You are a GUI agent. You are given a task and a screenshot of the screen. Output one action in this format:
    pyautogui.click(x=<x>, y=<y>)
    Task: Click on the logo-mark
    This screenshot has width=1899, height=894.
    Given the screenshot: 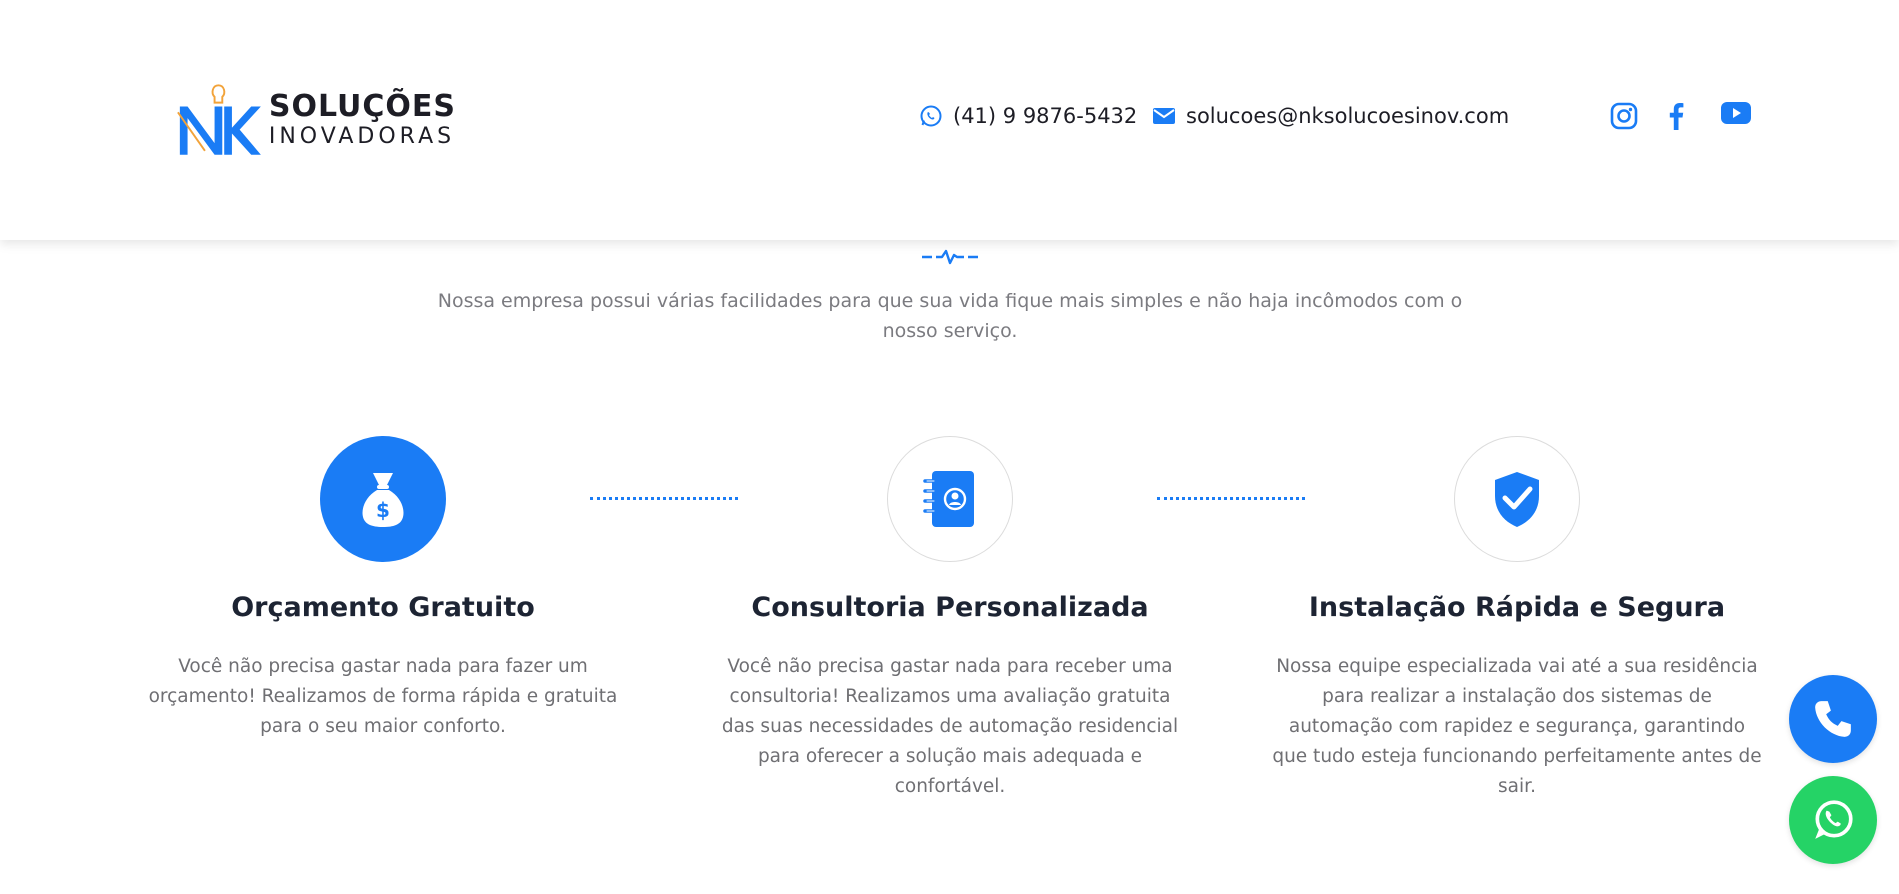 What is the action you would take?
    pyautogui.click(x=219, y=119)
    